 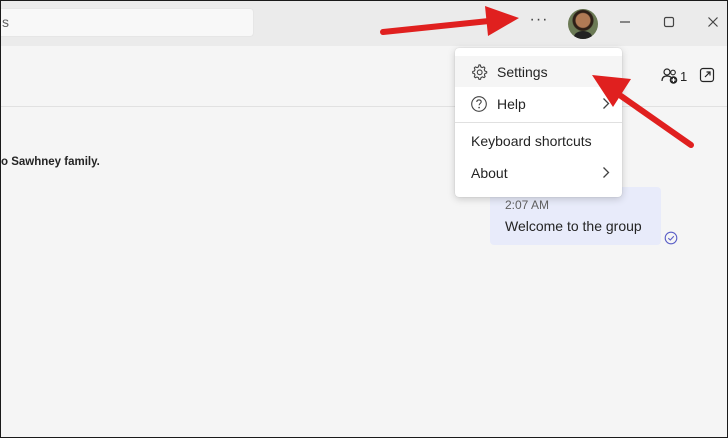 I want to click on arrow-to-settings, so click(x=643, y=111).